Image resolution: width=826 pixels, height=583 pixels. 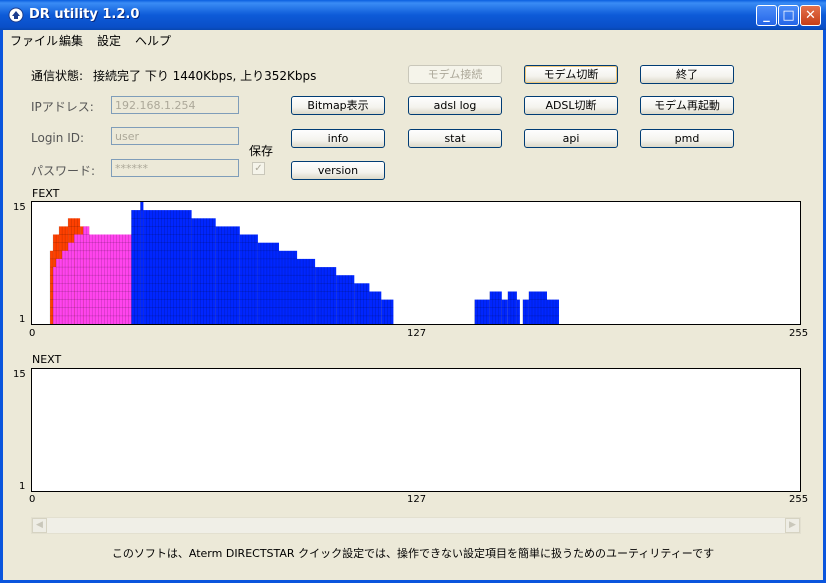 I want to click on fext-x-tick: 0, so click(x=32, y=333).